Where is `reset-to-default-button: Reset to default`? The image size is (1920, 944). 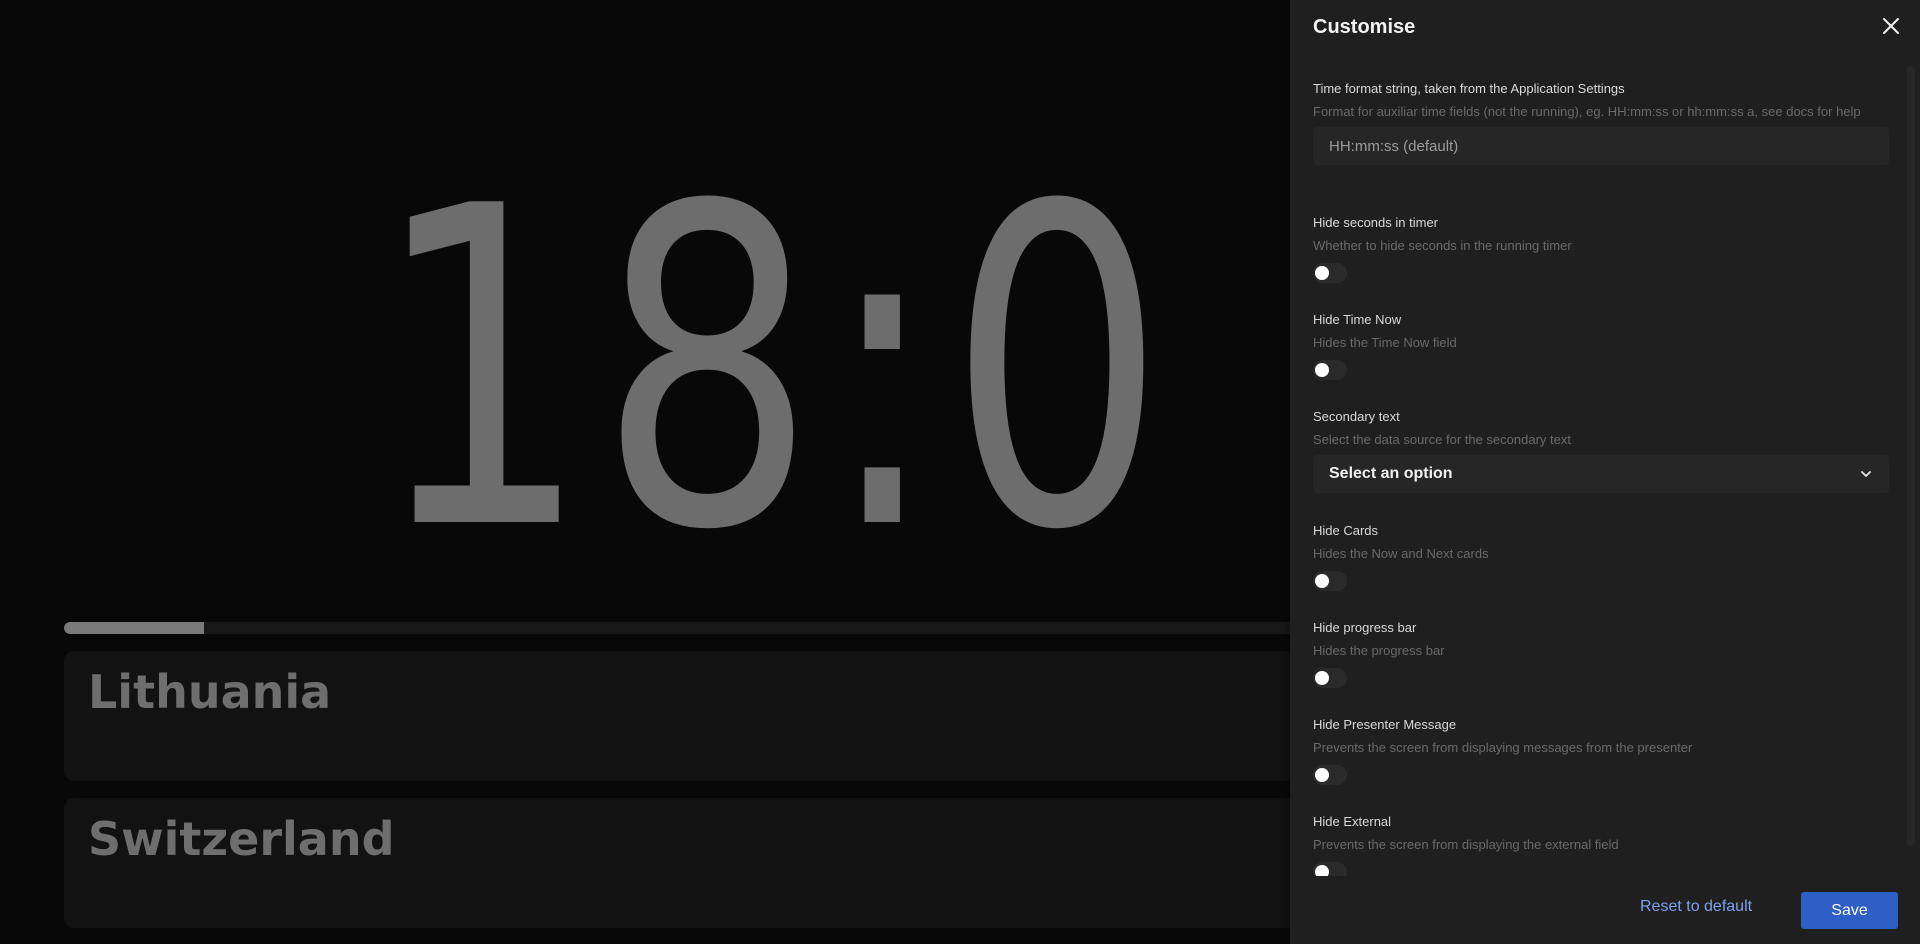
reset-to-default-button: Reset to default is located at coordinates (1696, 907).